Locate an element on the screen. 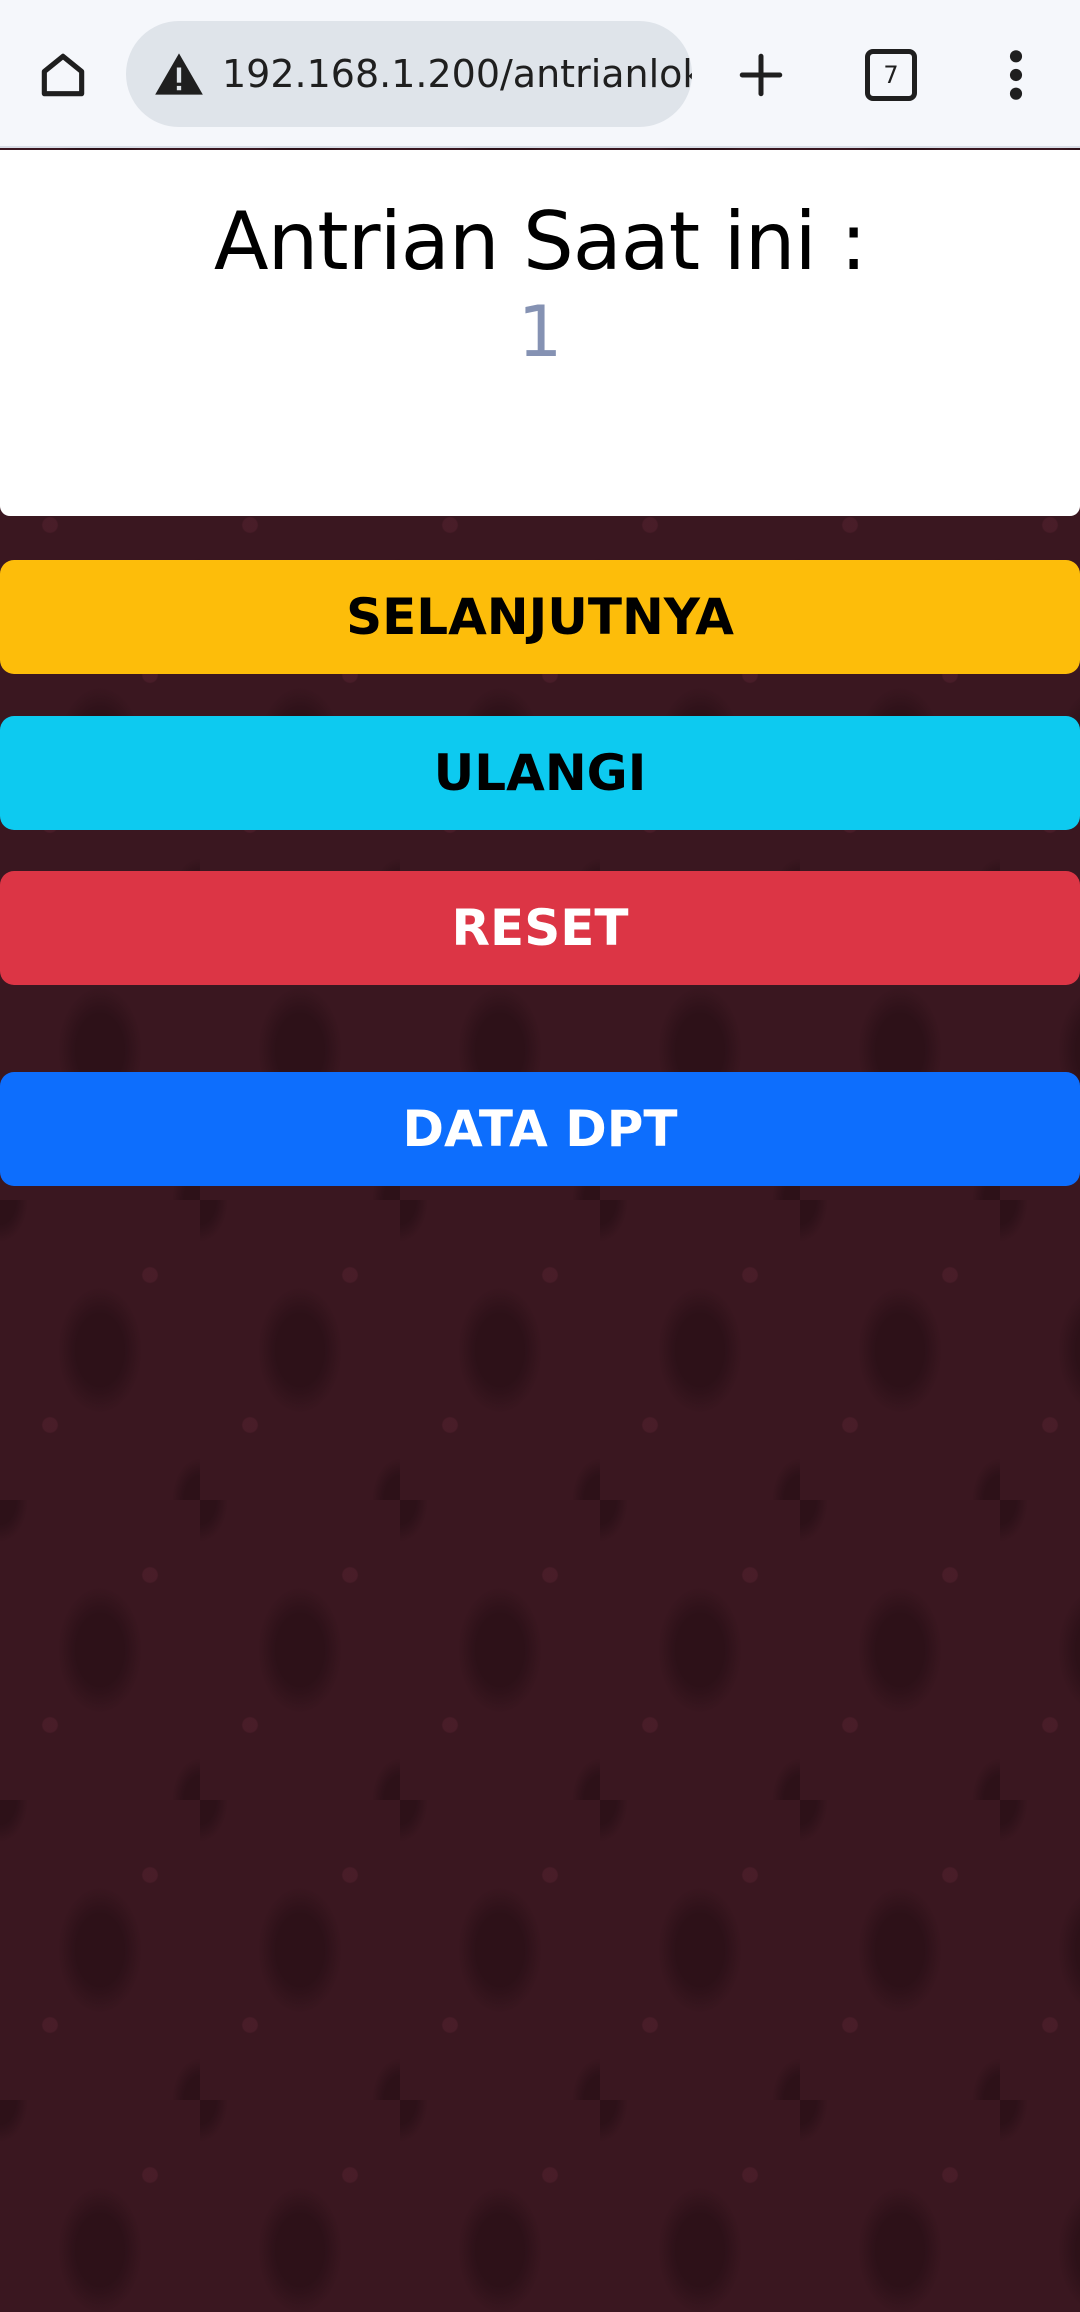  reset-button: RESET is located at coordinates (540, 928).